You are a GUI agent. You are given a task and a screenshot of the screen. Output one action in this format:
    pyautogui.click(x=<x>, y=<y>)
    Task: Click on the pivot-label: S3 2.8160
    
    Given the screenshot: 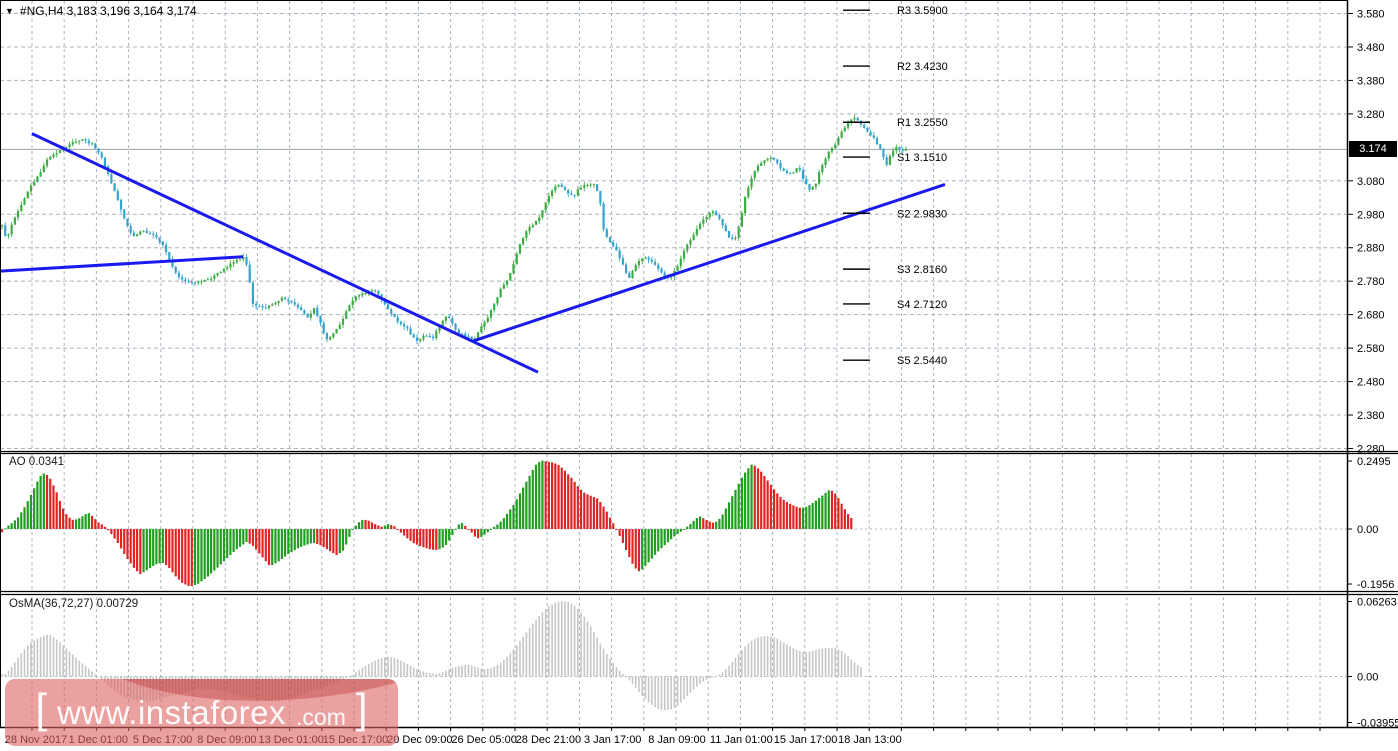 What is the action you would take?
    pyautogui.click(x=922, y=270)
    